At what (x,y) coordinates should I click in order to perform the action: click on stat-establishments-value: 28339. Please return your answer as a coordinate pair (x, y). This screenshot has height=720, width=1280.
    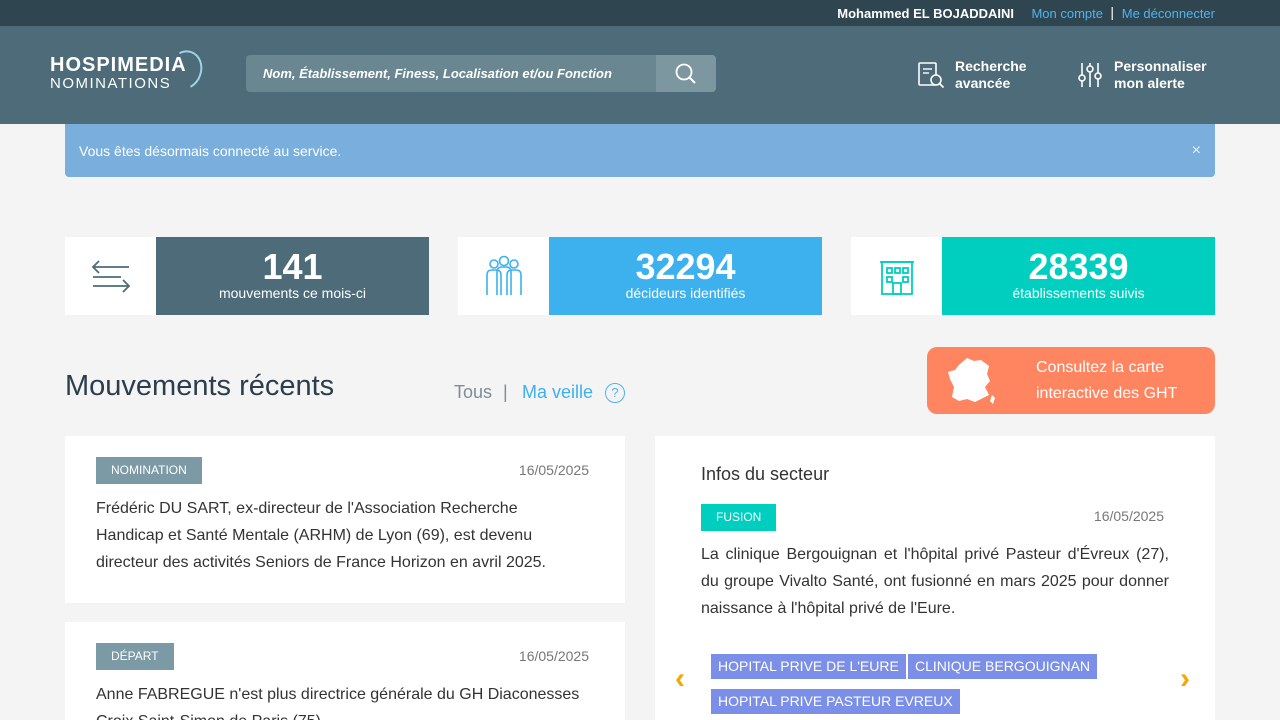
    Looking at the image, I should click on (1078, 266).